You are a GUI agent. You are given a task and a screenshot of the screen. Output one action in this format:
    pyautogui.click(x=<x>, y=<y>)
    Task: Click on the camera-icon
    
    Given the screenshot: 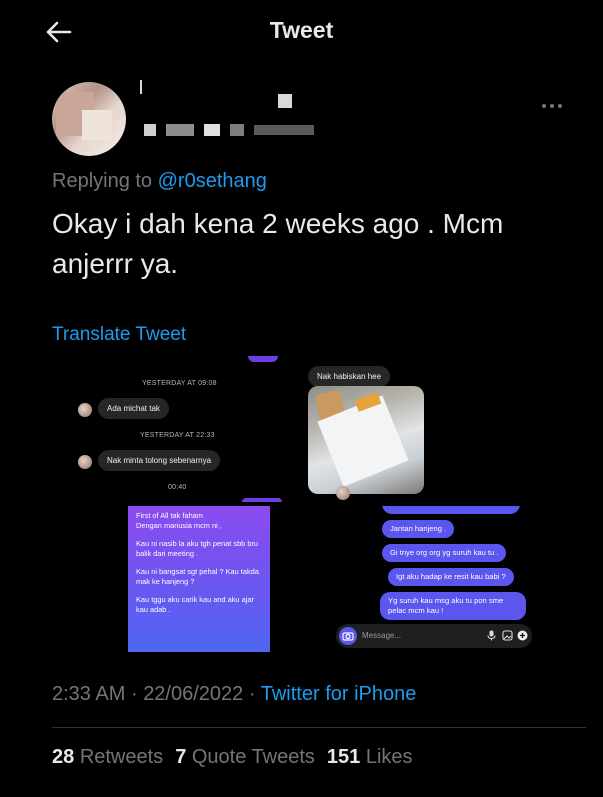 What is the action you would take?
    pyautogui.click(x=348, y=636)
    